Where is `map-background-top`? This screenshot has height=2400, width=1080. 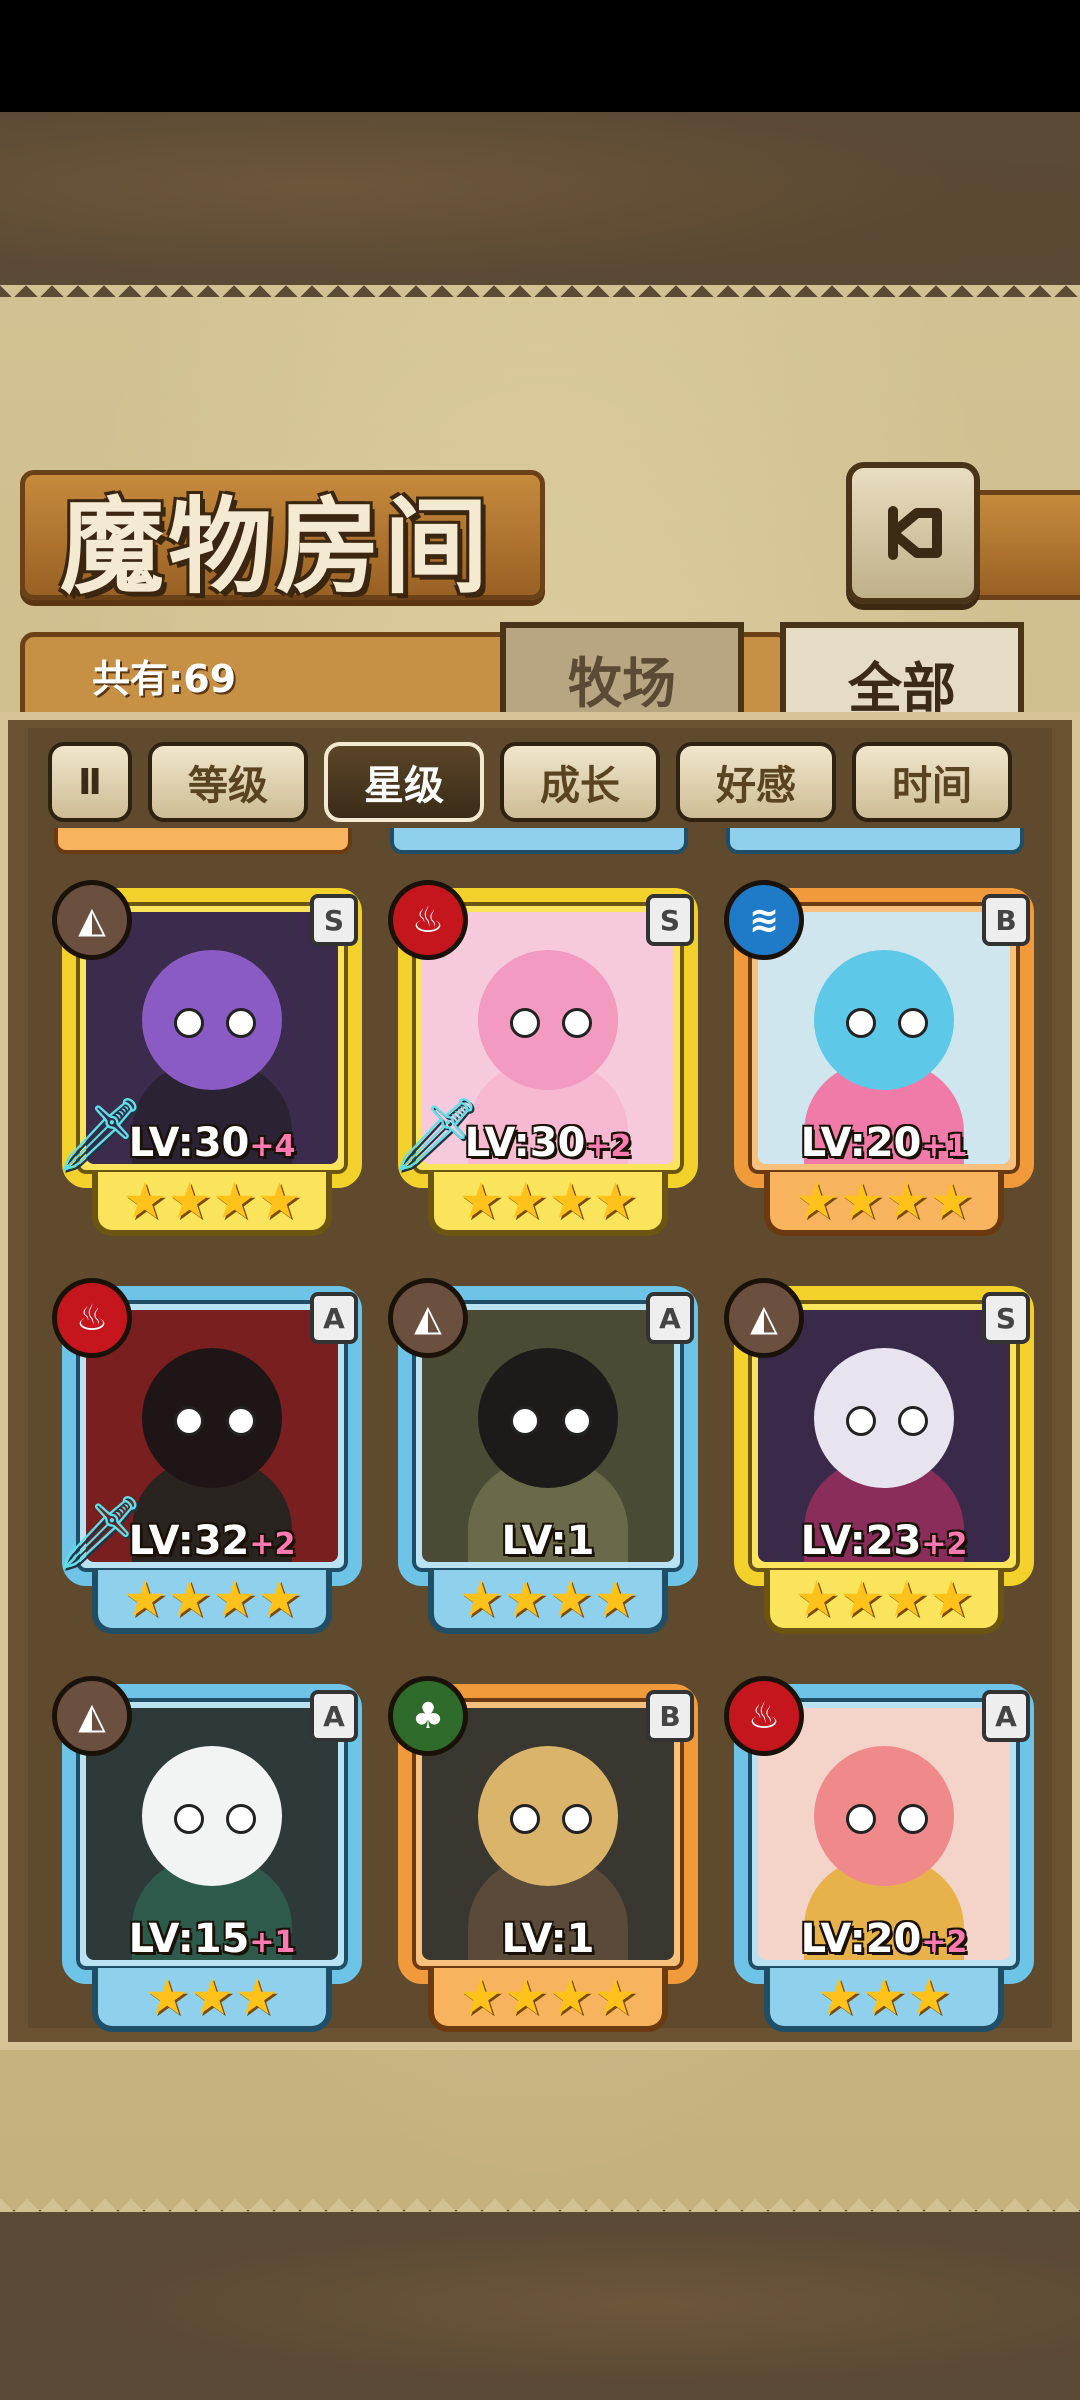
map-background-top is located at coordinates (540, 204).